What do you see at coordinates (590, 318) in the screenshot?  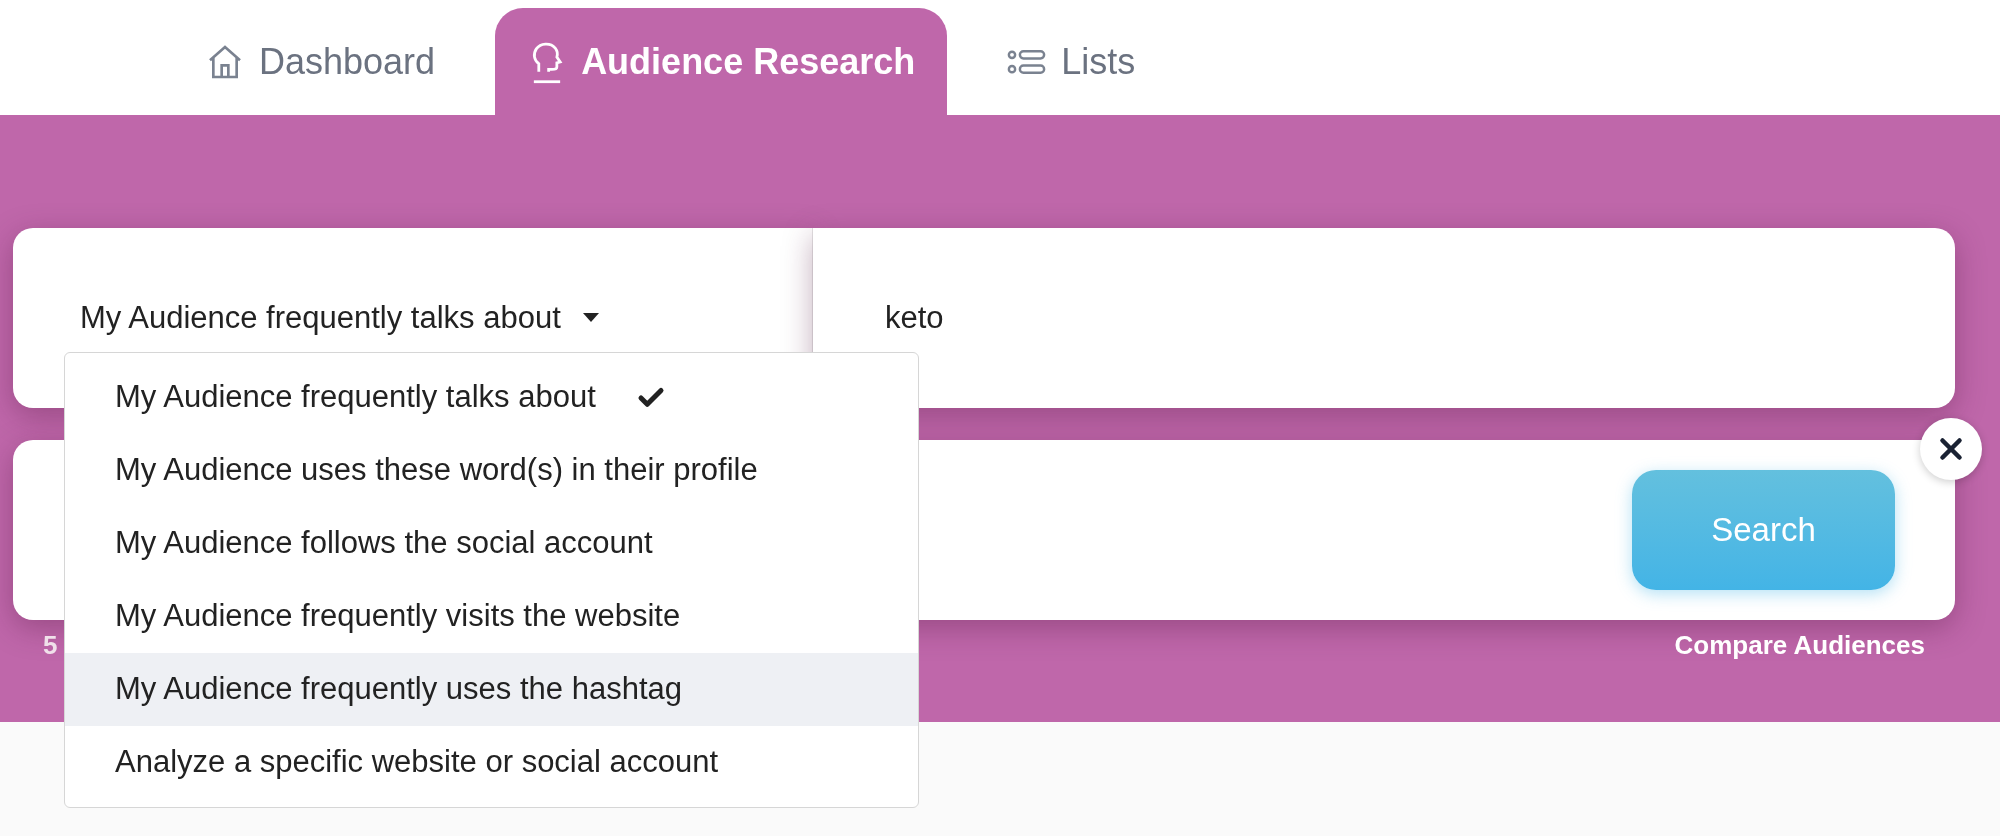 I see `caret-icon` at bounding box center [590, 318].